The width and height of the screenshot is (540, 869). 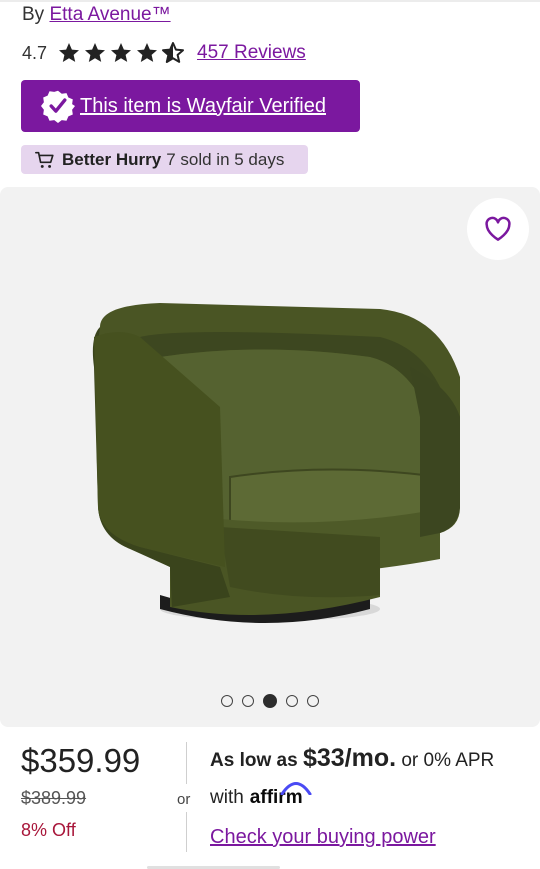 I want to click on brand-line: By Etta Avenue™, so click(x=96, y=15).